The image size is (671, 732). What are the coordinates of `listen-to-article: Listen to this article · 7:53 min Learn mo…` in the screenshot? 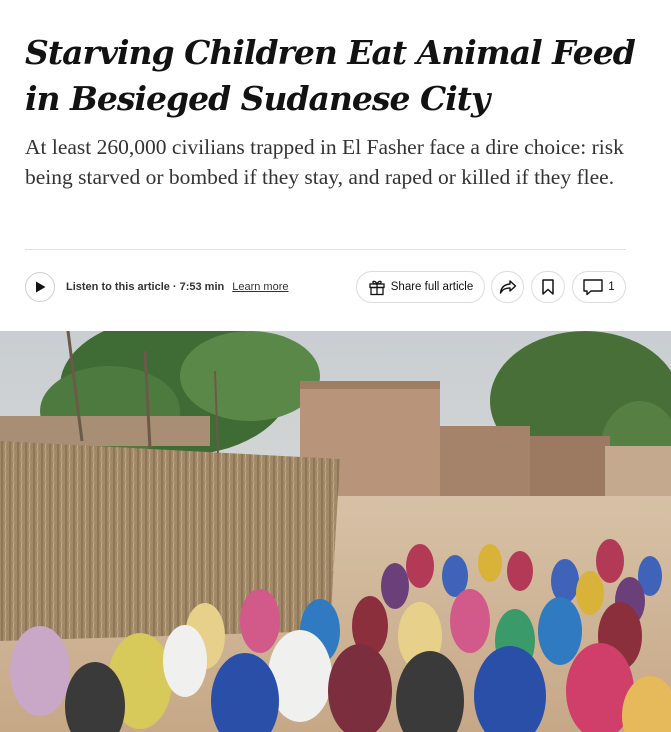 It's located at (157, 287).